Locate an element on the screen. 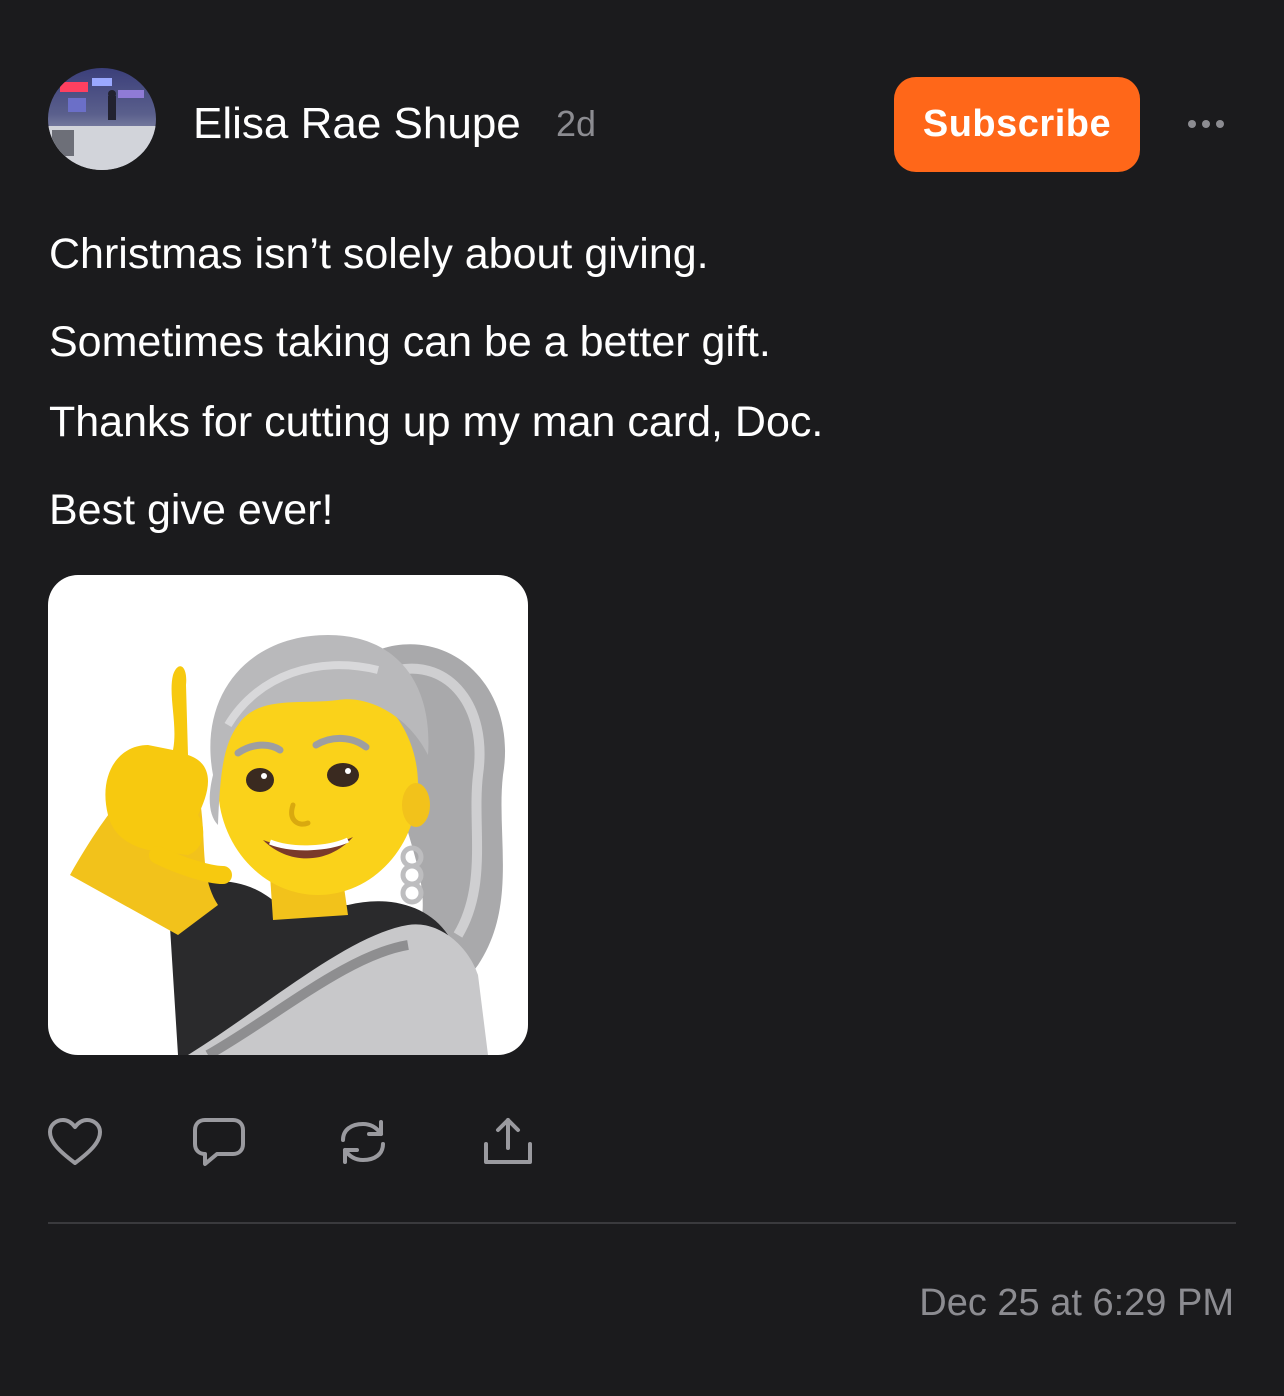 The image size is (1284, 1396). post-text-line: Christmas isn’t solely about giving. is located at coordinates (379, 254).